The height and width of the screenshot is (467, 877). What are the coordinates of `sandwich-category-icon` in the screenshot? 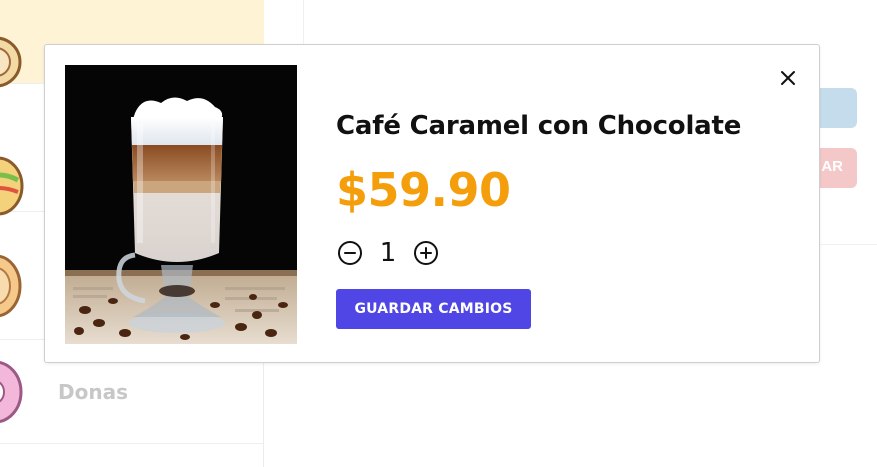 It's located at (12, 186).